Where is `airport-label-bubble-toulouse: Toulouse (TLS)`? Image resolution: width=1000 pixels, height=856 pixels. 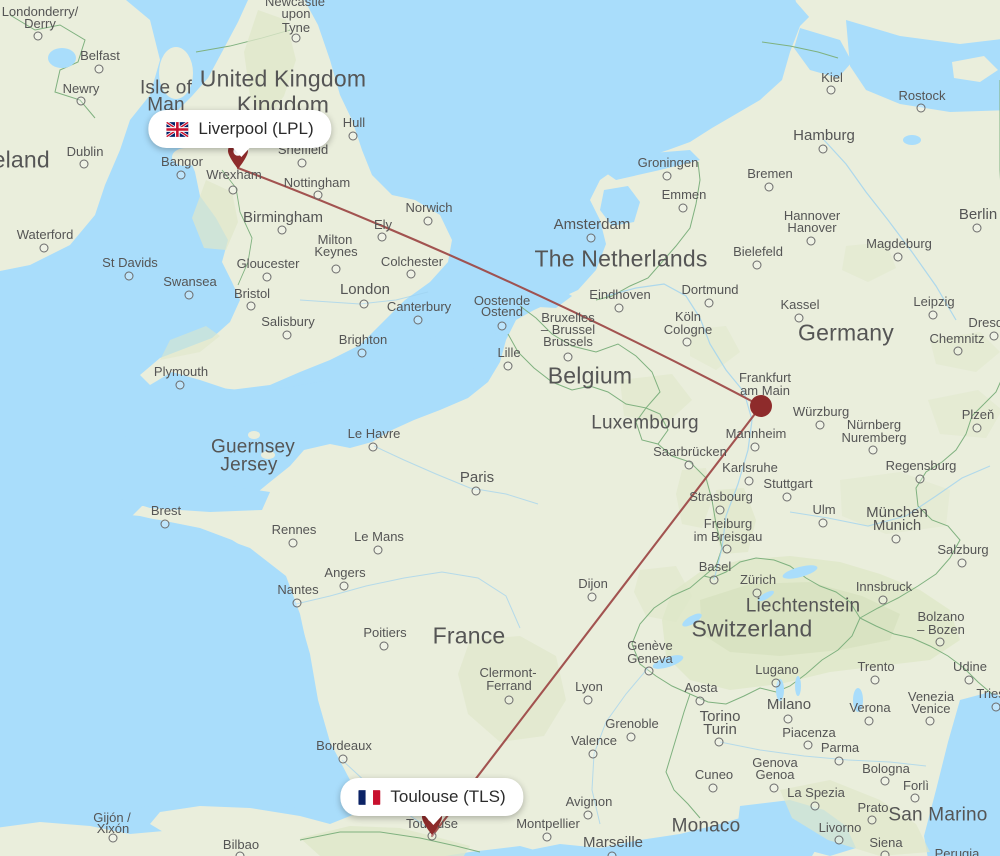
airport-label-bubble-toulouse: Toulouse (TLS) is located at coordinates (432, 801).